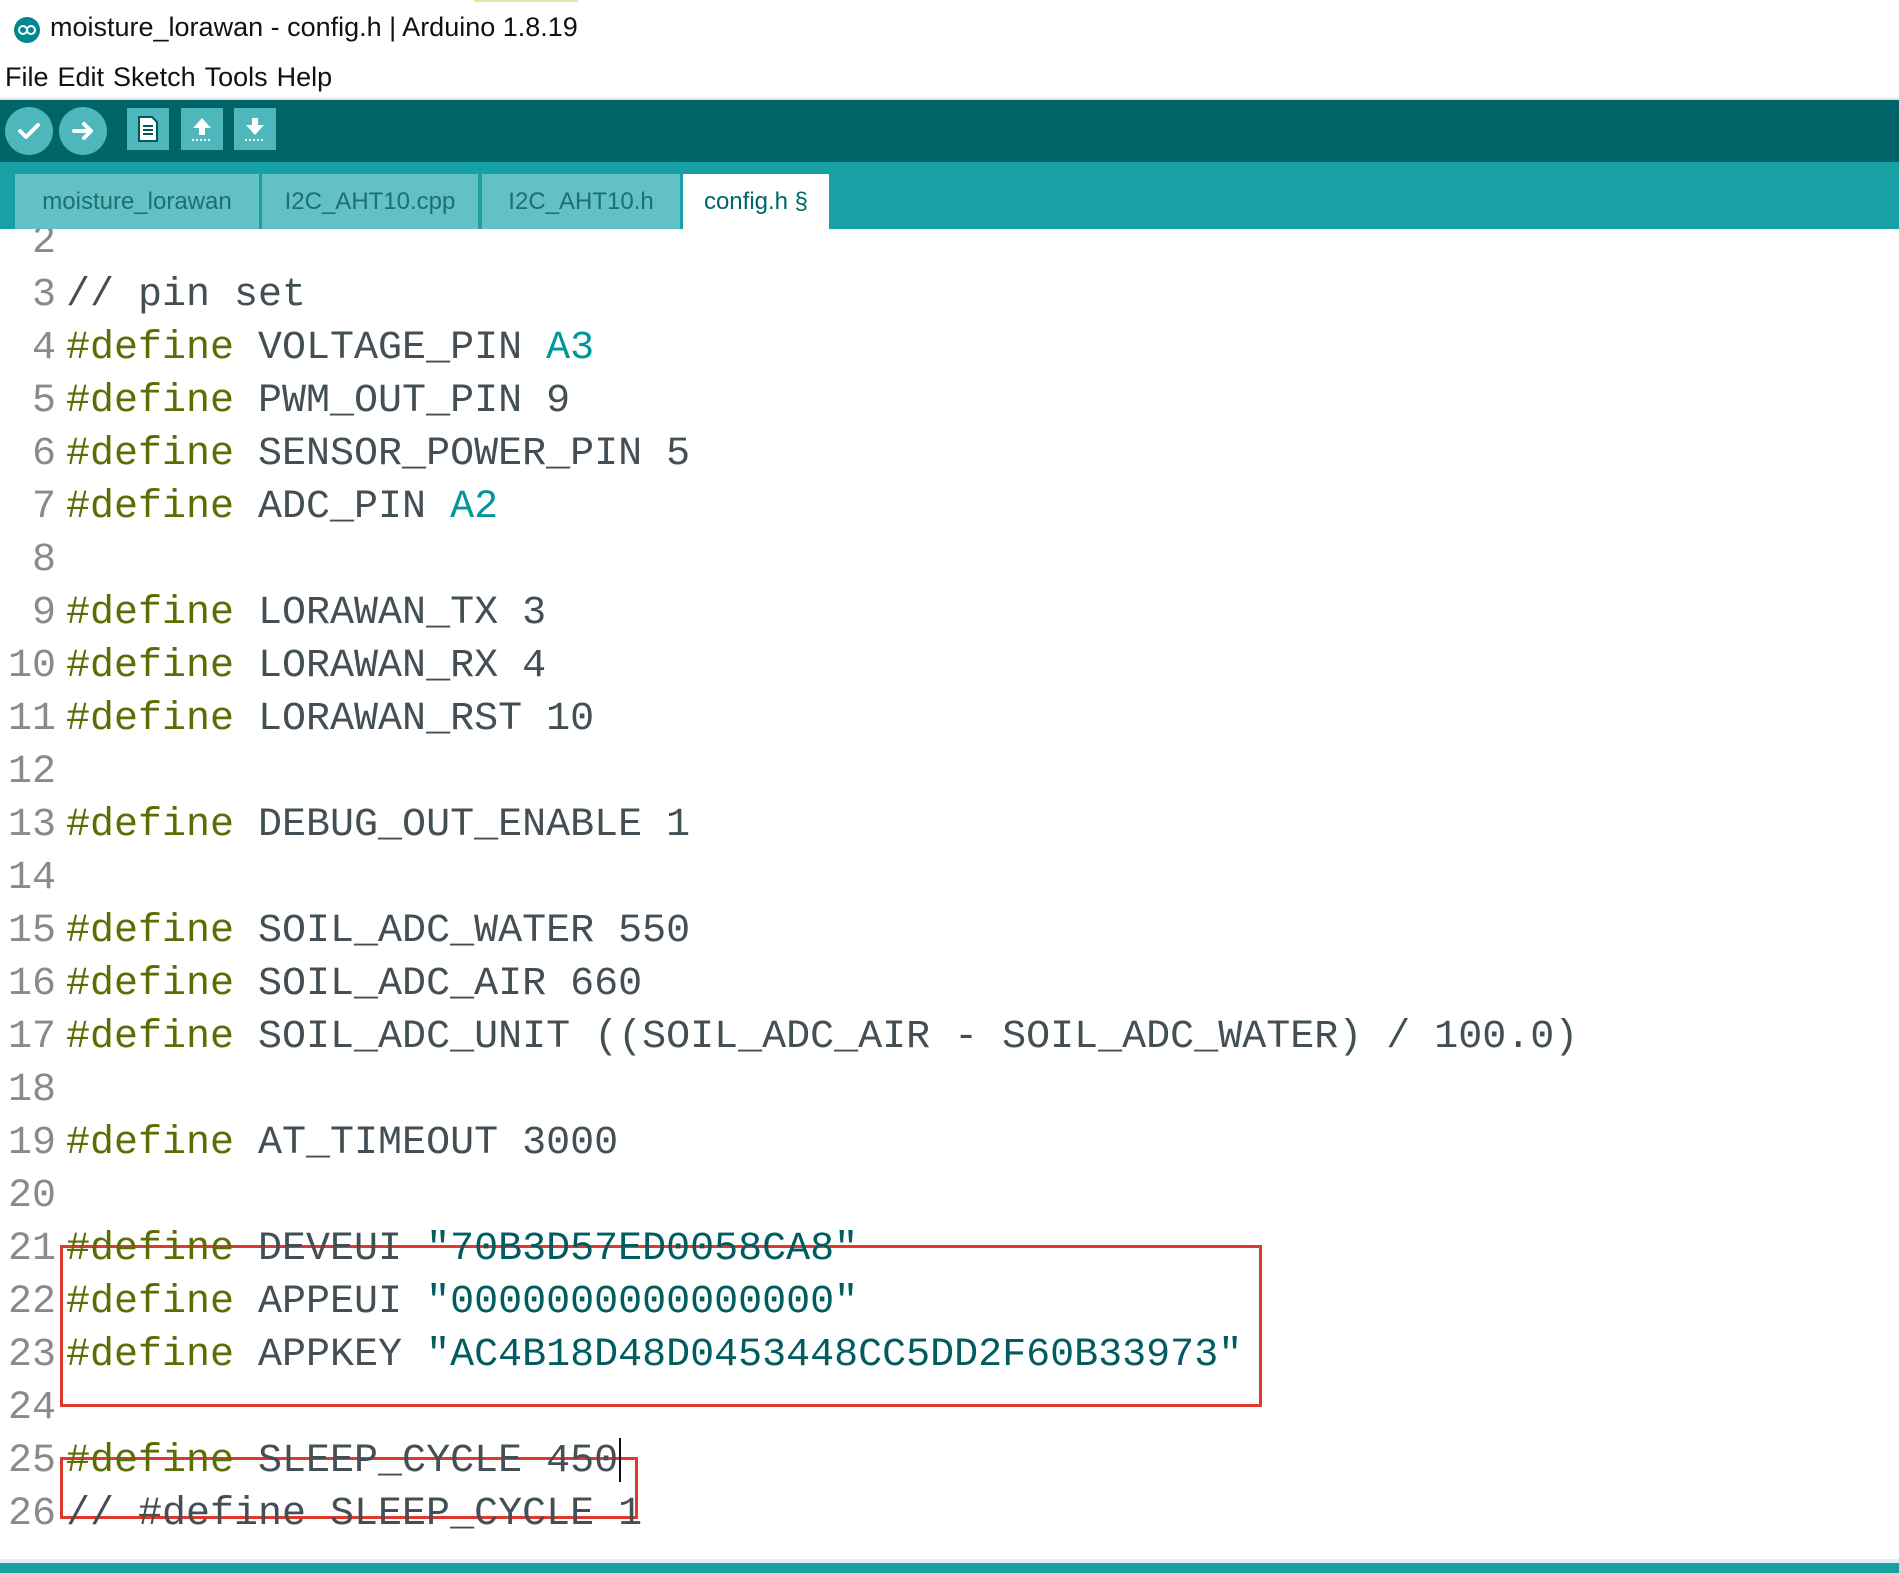 The height and width of the screenshot is (1573, 1899). Describe the element at coordinates (949, 613) in the screenshot. I see `code-line: 9 #define LORAWAN_TX 3` at that location.